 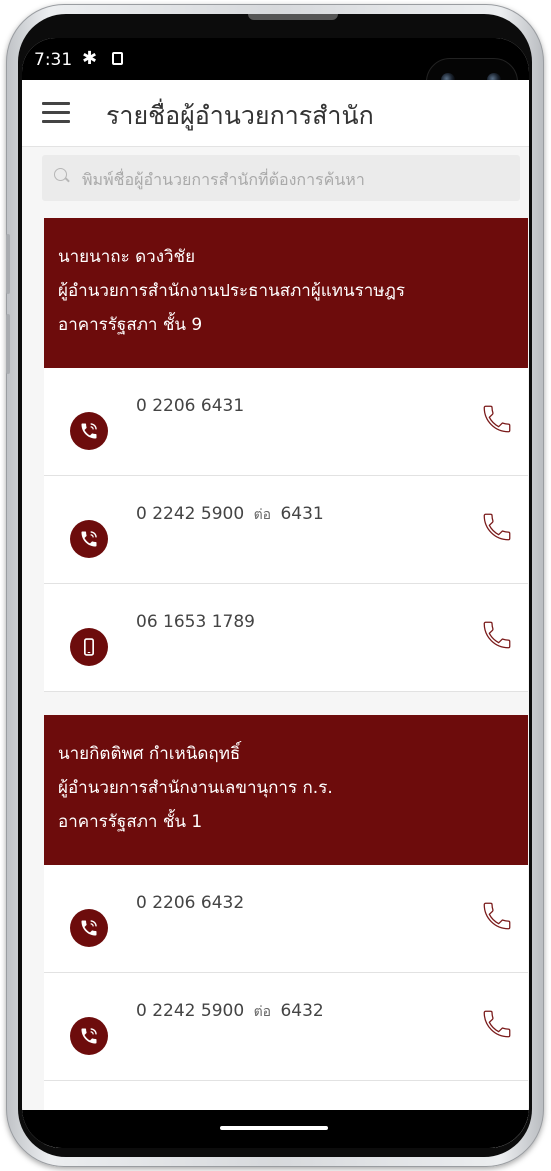 I want to click on app-bar: รายชื่อผู้อำนวยการสำนัก, so click(x=275, y=113).